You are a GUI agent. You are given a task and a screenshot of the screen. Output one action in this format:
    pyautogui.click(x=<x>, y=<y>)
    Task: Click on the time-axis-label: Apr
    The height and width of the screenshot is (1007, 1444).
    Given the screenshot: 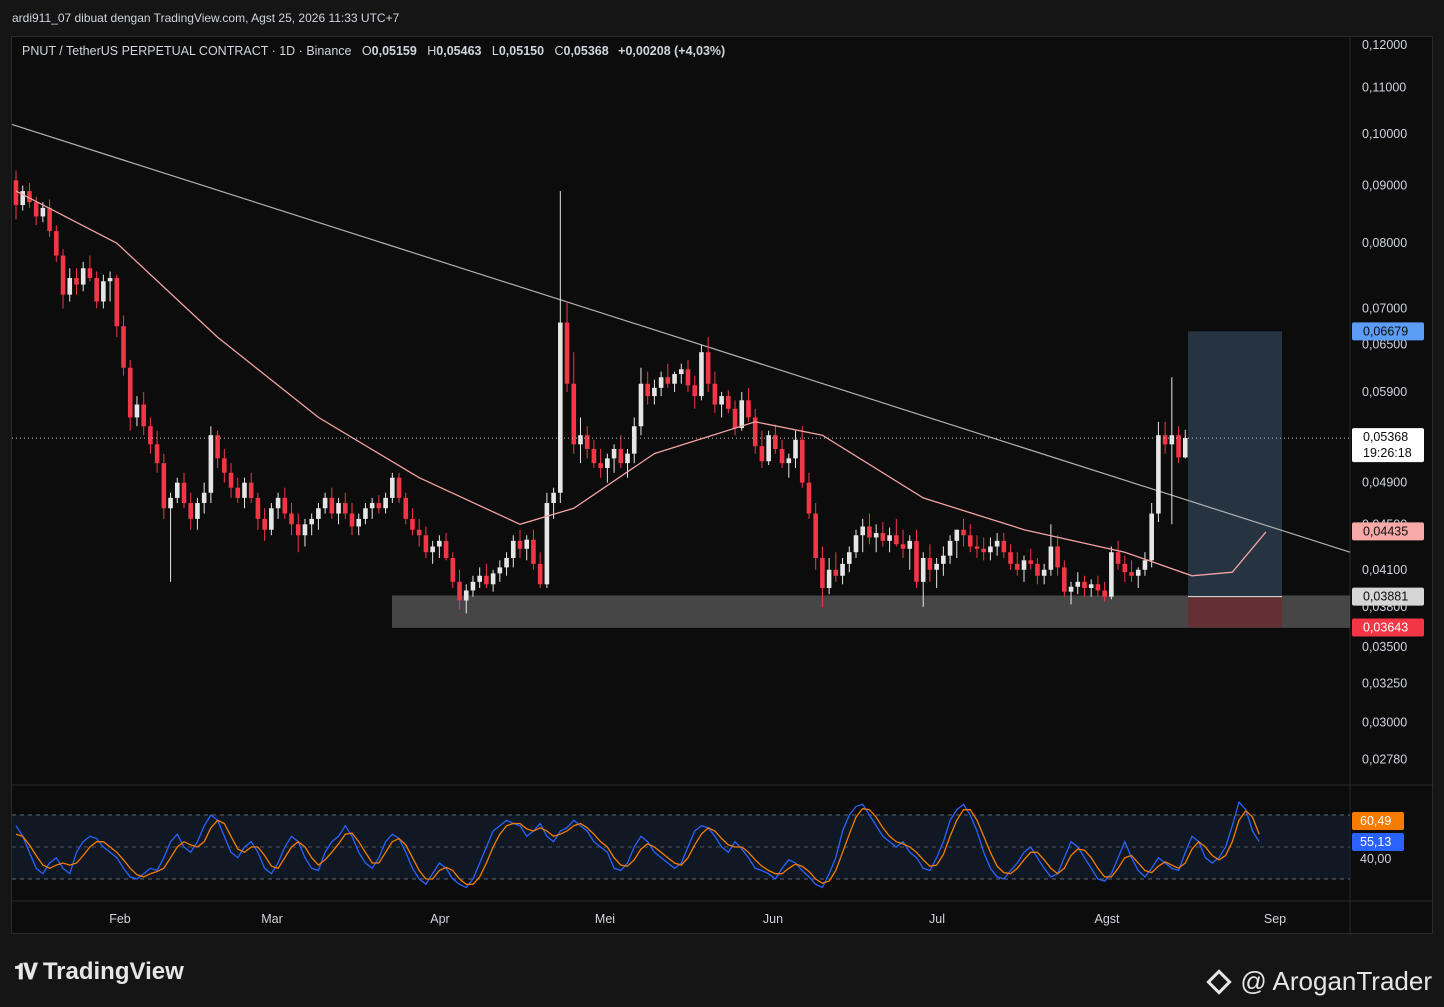 What is the action you would take?
    pyautogui.click(x=439, y=919)
    